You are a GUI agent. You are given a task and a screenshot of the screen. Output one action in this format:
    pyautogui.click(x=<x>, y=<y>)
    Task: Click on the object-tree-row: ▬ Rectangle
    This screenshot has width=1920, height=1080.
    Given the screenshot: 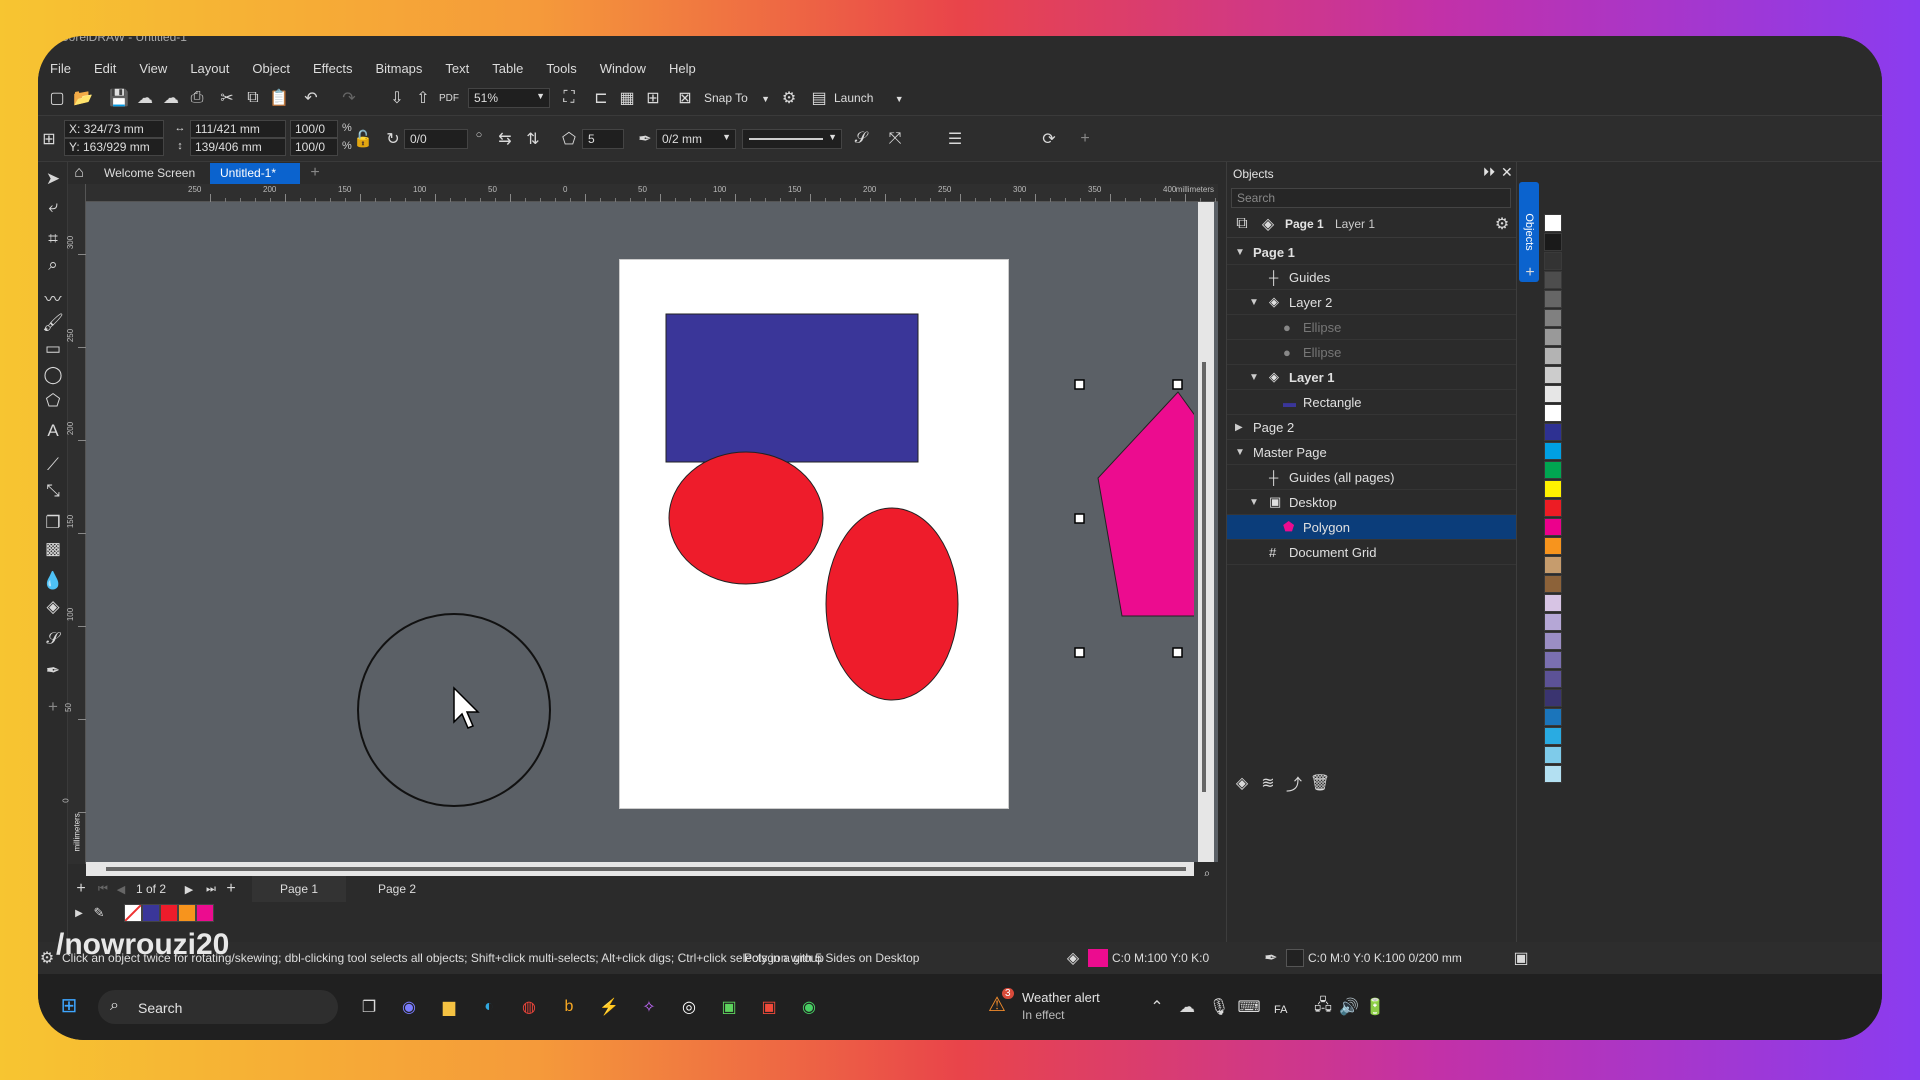 What is the action you would take?
    pyautogui.click(x=1372, y=402)
    